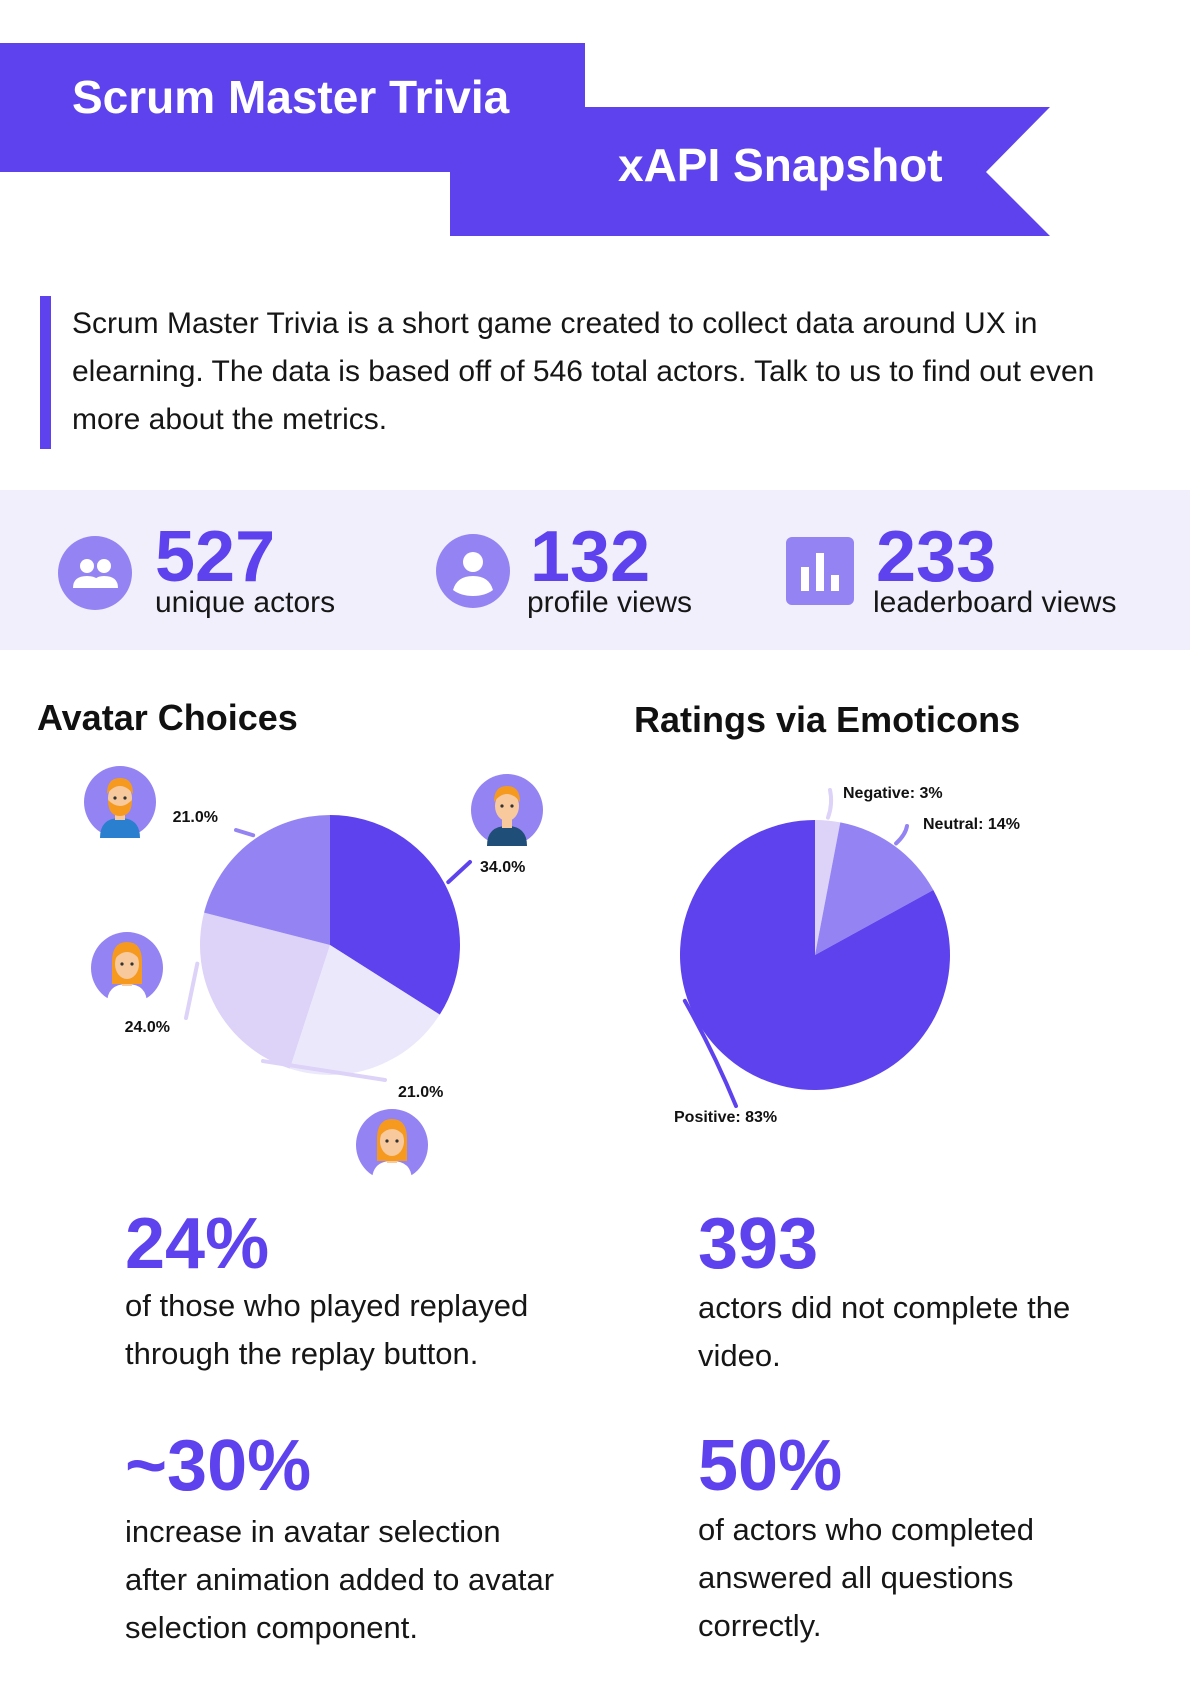 This screenshot has width=1190, height=1684. Describe the element at coordinates (884, 1331) in the screenshot. I see `fact-text-incomplete-video: actors did not complete the video.` at that location.